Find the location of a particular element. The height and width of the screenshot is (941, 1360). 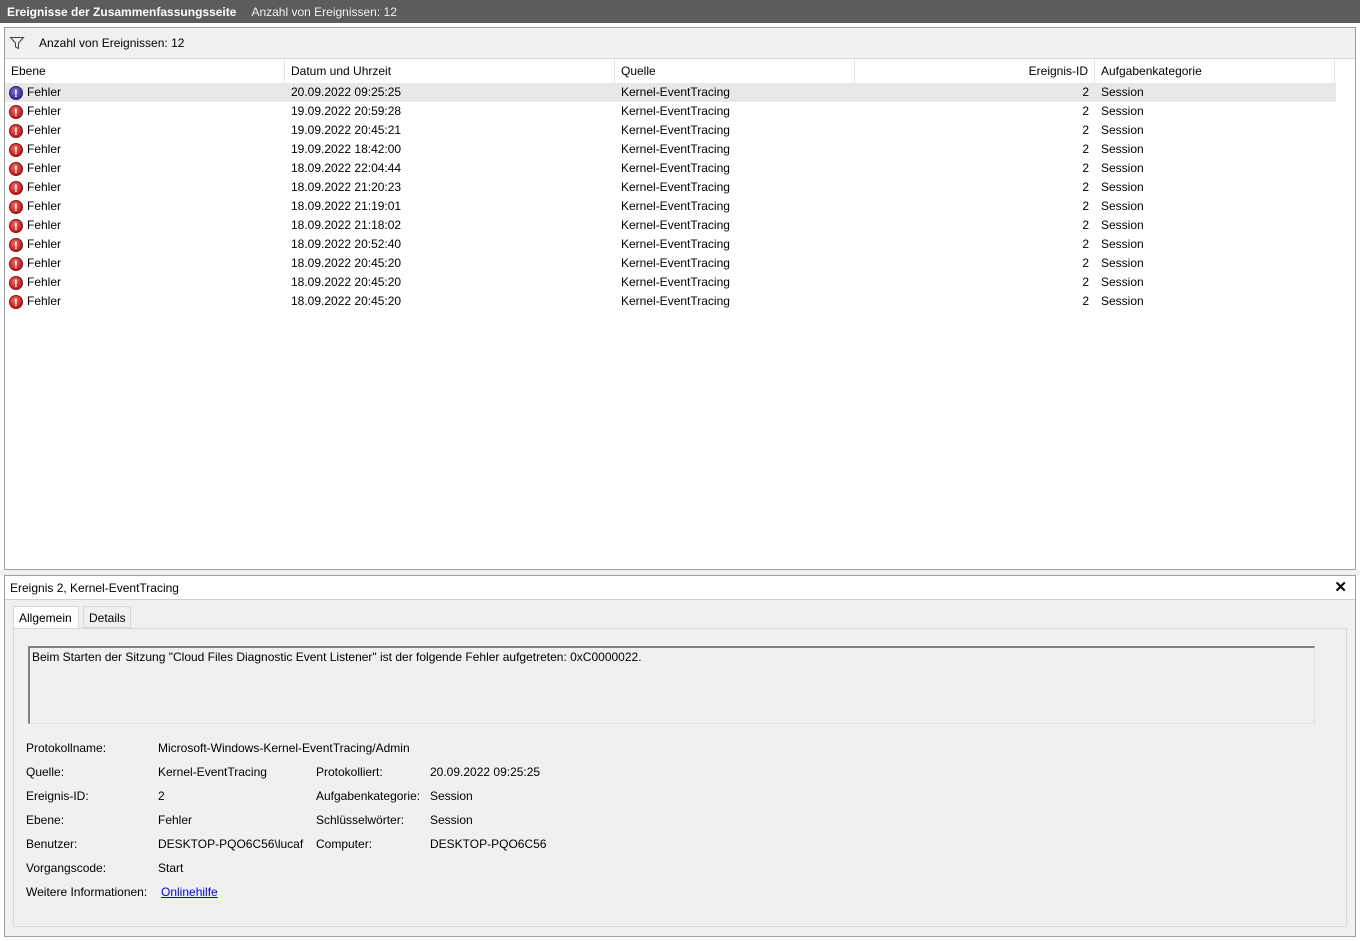

column-header-event-id: Ereignis-ID is located at coordinates (975, 71).